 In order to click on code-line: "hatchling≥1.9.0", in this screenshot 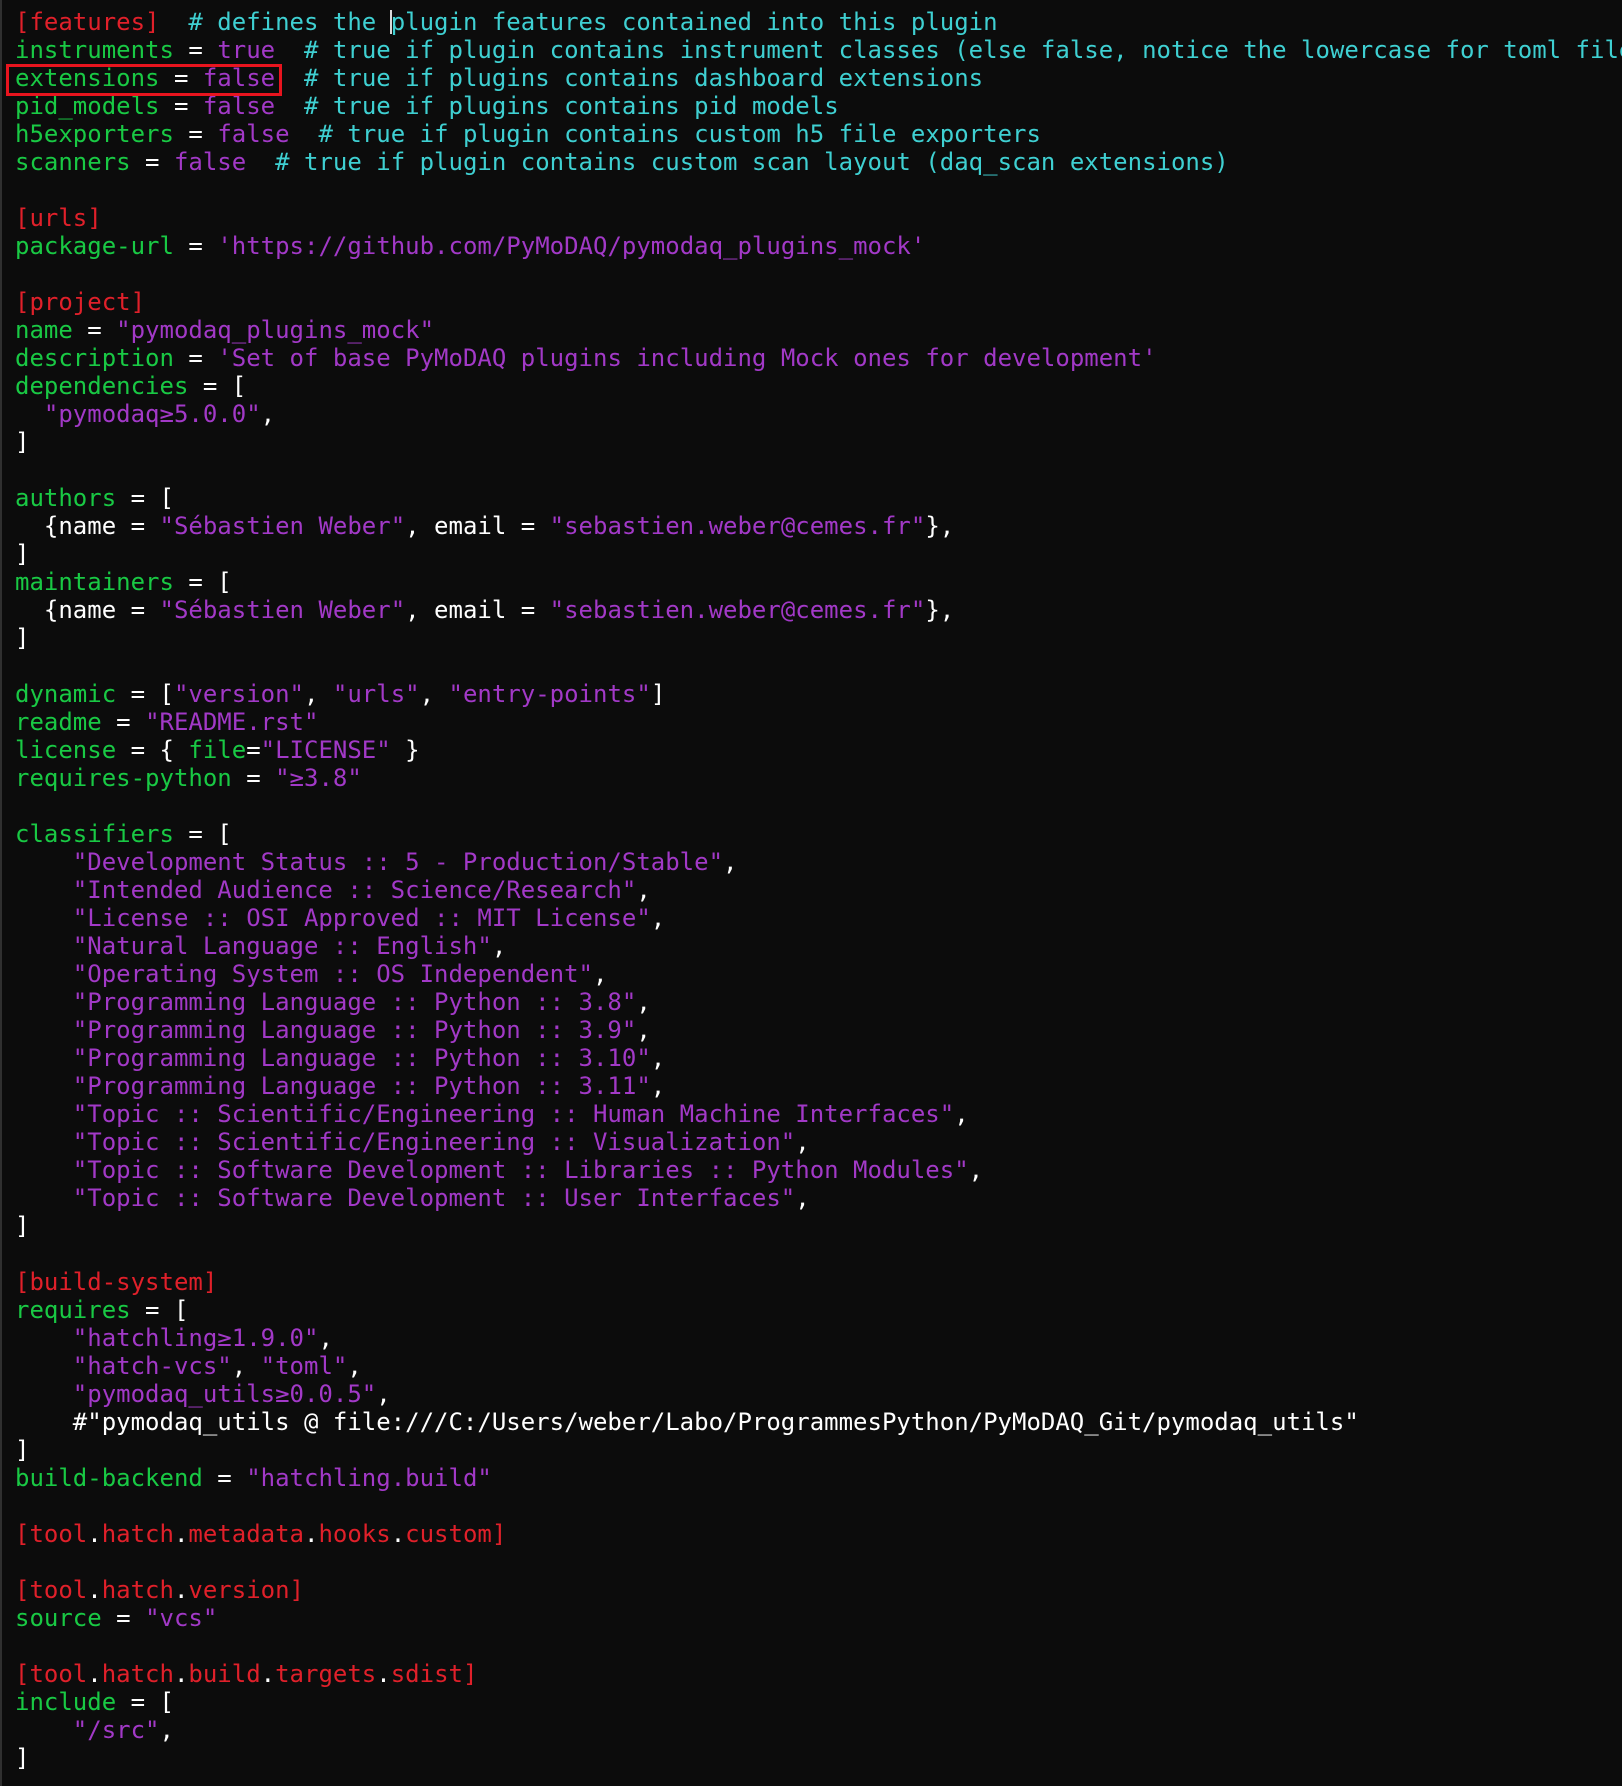, I will do `click(818, 1338)`.